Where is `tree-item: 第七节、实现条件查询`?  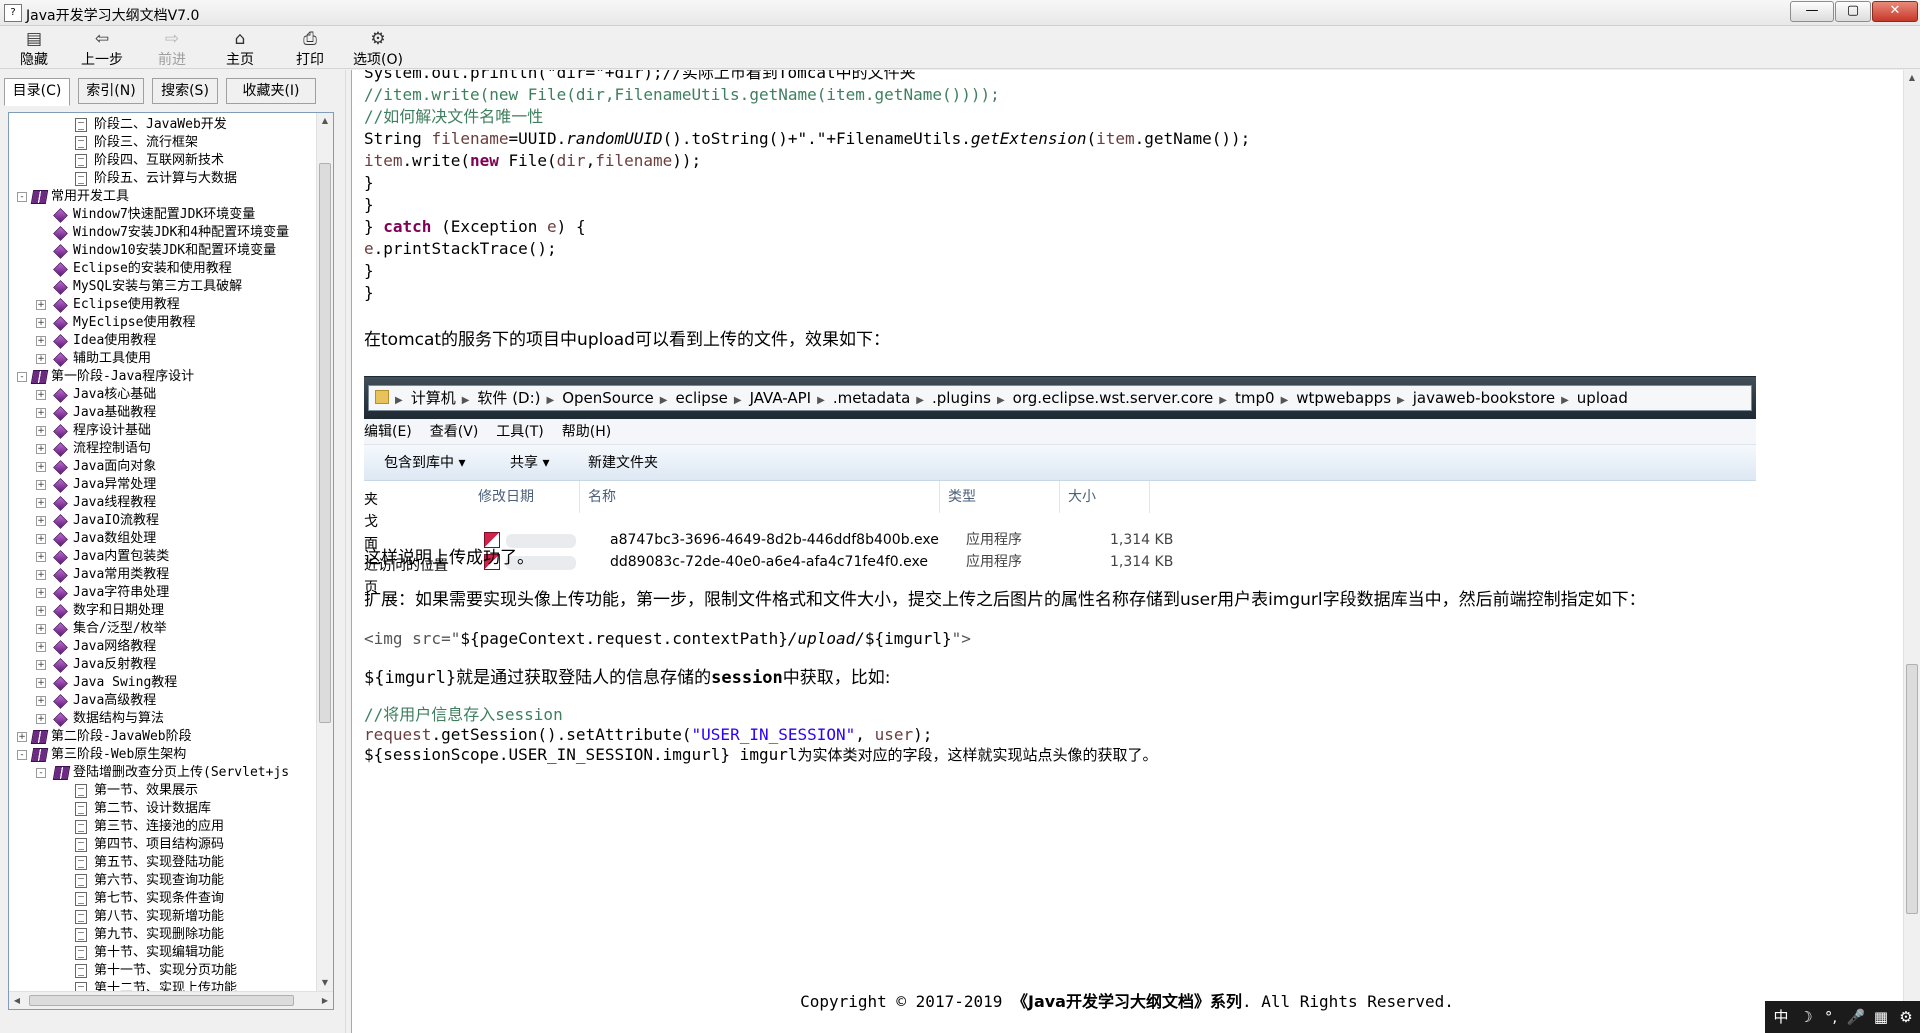 tree-item: 第七节、实现条件查询 is located at coordinates (162, 899).